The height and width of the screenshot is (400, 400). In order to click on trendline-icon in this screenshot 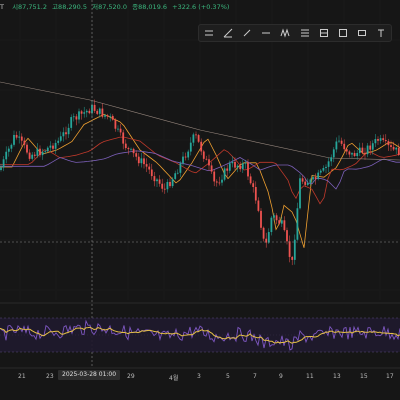, I will do `click(228, 33)`.